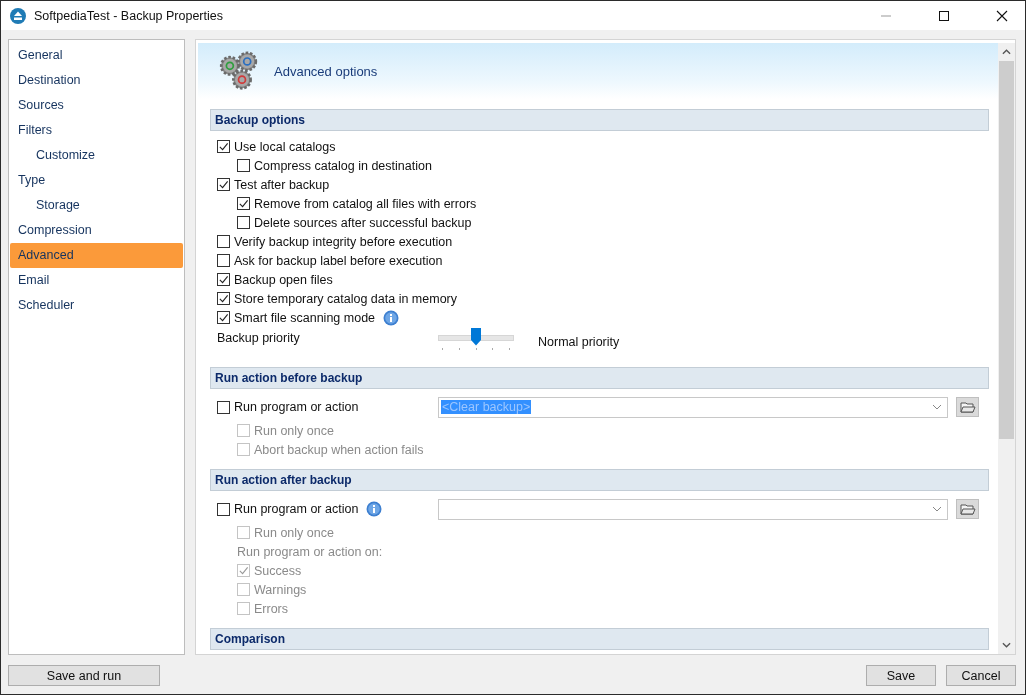  I want to click on checkbox-label: Test after backup, so click(282, 184).